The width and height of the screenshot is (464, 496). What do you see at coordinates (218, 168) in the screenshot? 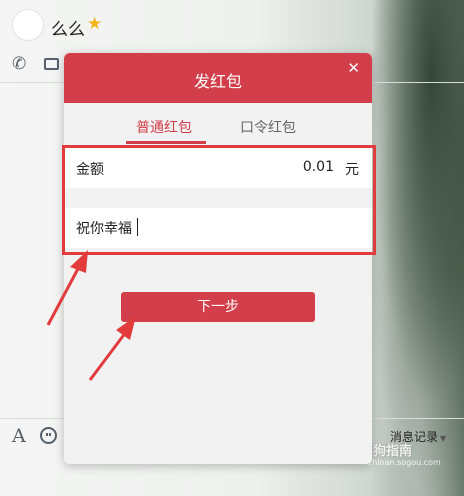
I see `amount-field: 金额 0.01 元` at bounding box center [218, 168].